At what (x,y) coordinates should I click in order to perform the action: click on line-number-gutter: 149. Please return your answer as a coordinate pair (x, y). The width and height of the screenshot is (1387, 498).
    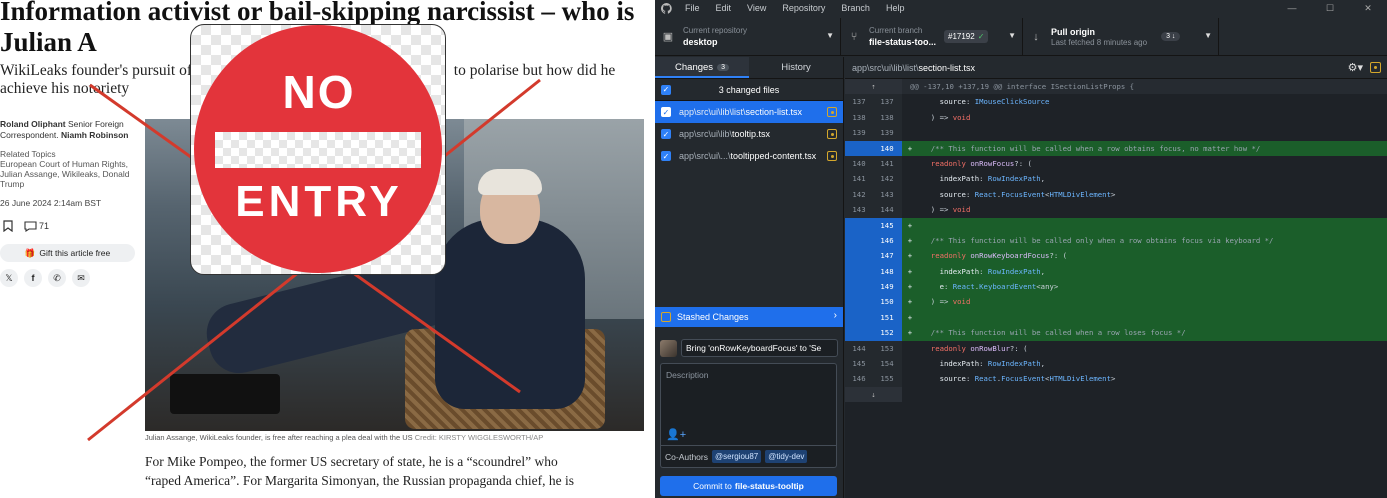
    Looking at the image, I should click on (873, 287).